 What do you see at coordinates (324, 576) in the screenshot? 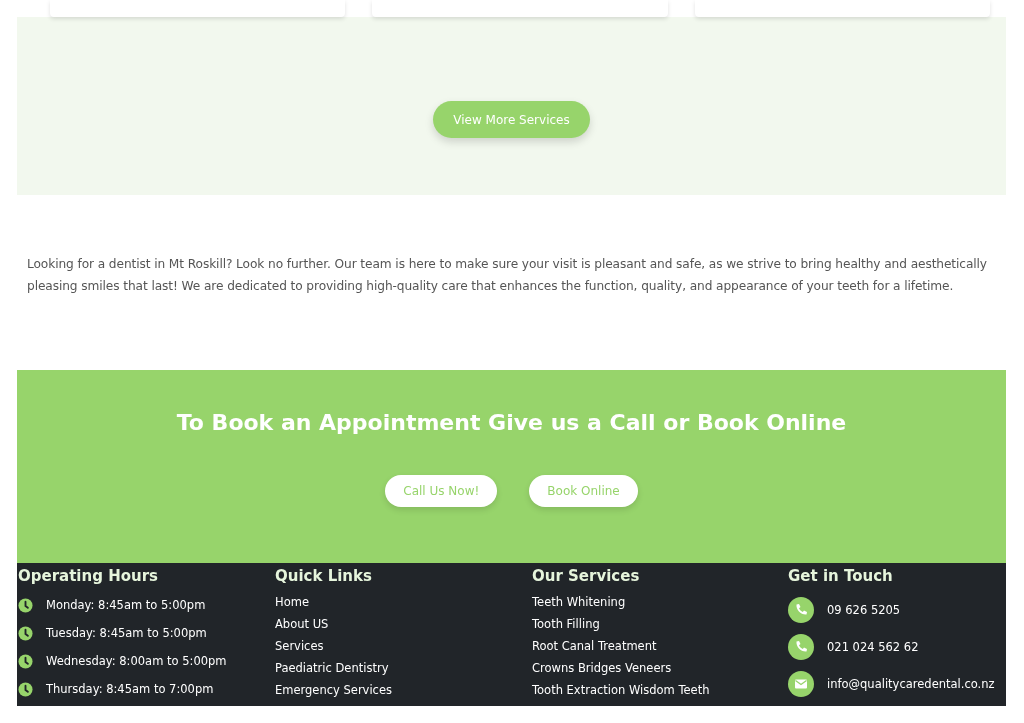
I see `footer-heading: Quick Links` at bounding box center [324, 576].